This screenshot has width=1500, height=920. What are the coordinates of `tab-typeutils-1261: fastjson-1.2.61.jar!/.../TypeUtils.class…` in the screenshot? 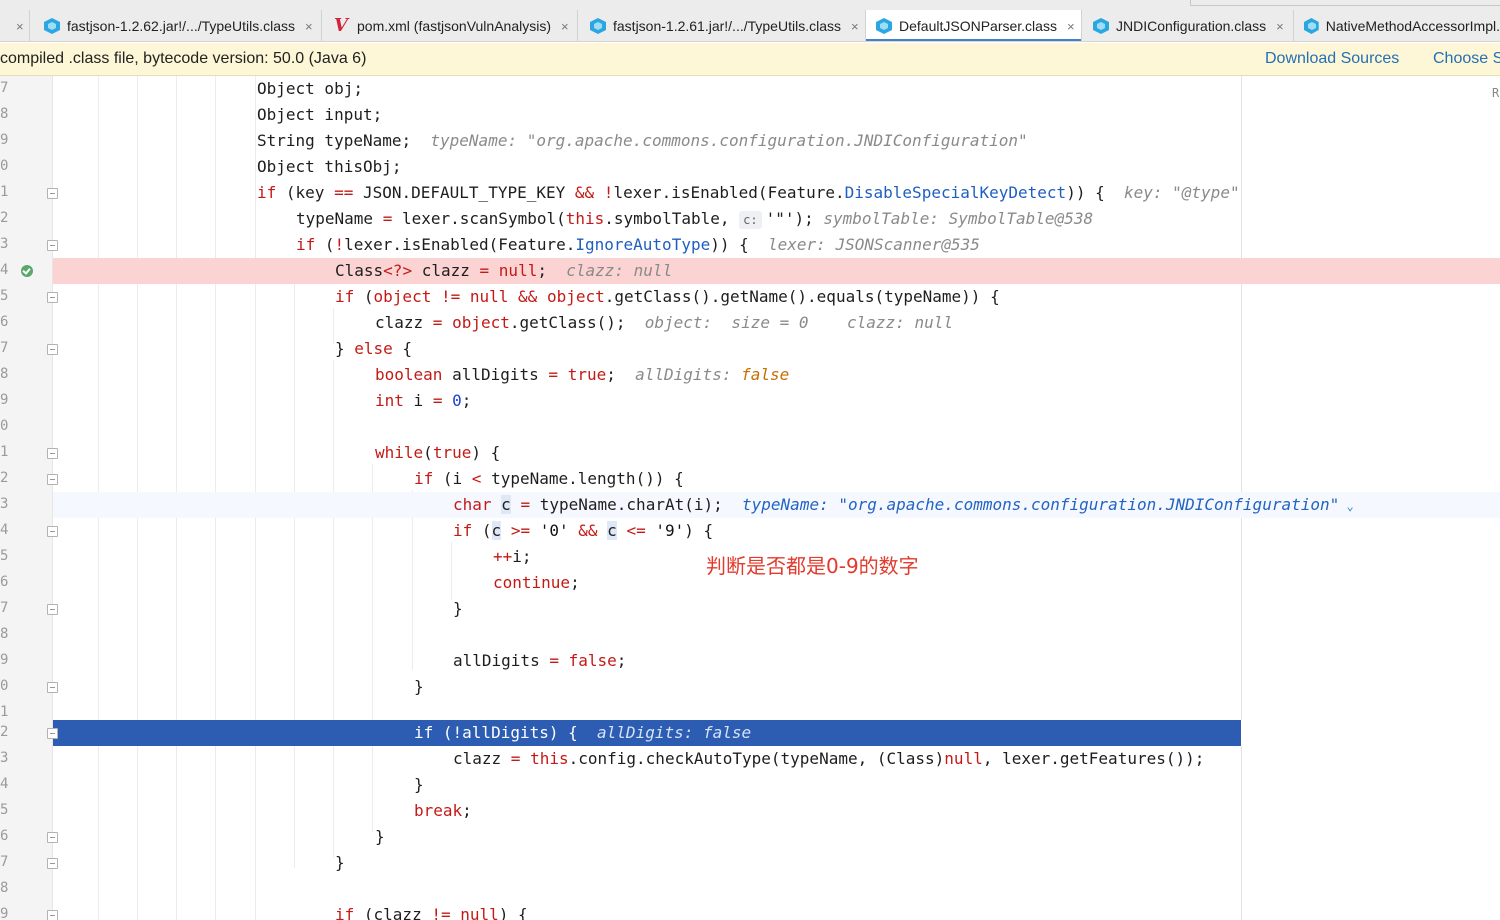 It's located at (722, 25).